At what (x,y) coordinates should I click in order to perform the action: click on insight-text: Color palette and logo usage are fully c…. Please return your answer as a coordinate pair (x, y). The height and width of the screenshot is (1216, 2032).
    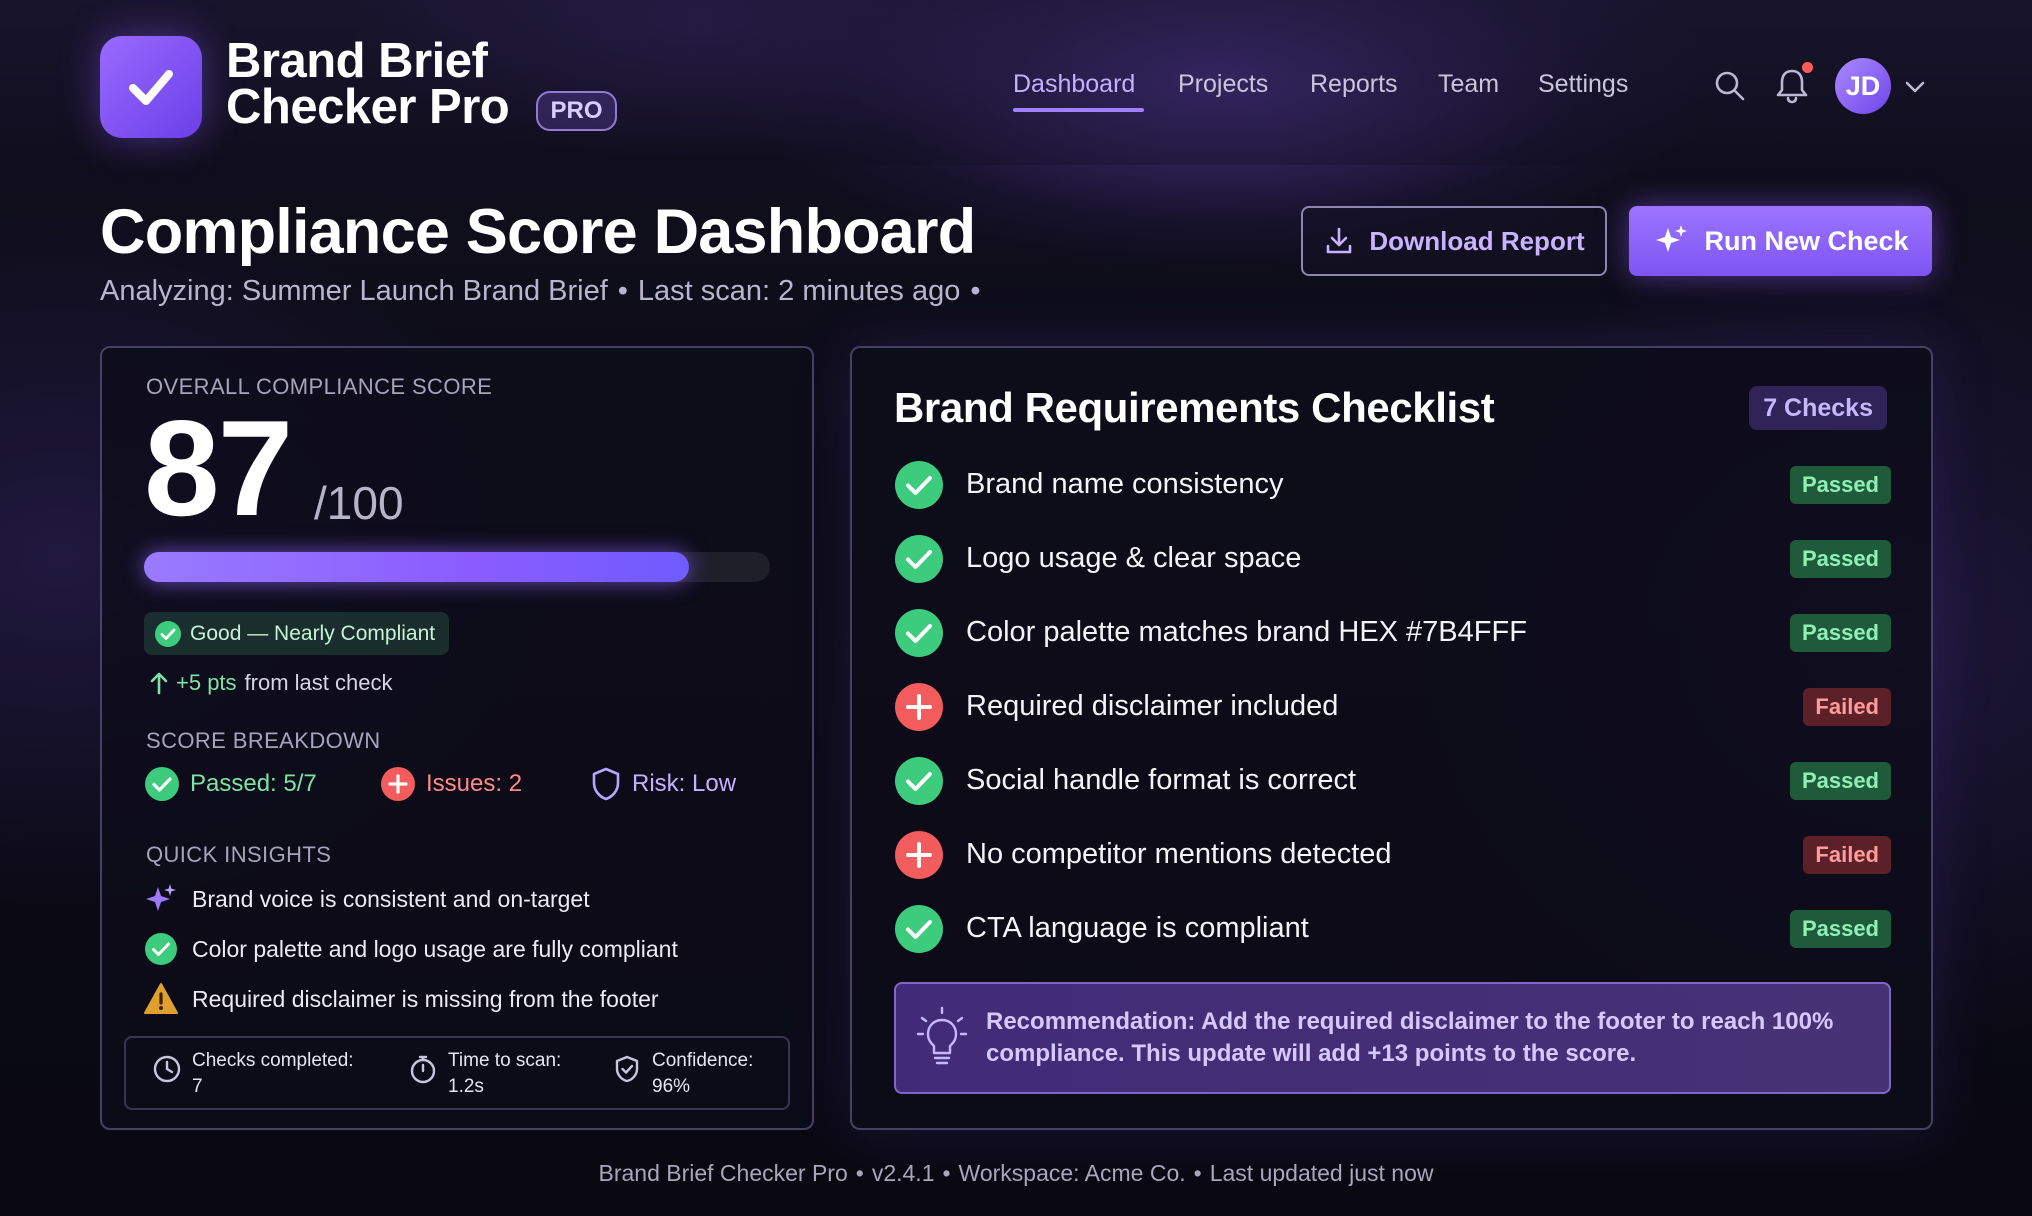
    Looking at the image, I should click on (435, 948).